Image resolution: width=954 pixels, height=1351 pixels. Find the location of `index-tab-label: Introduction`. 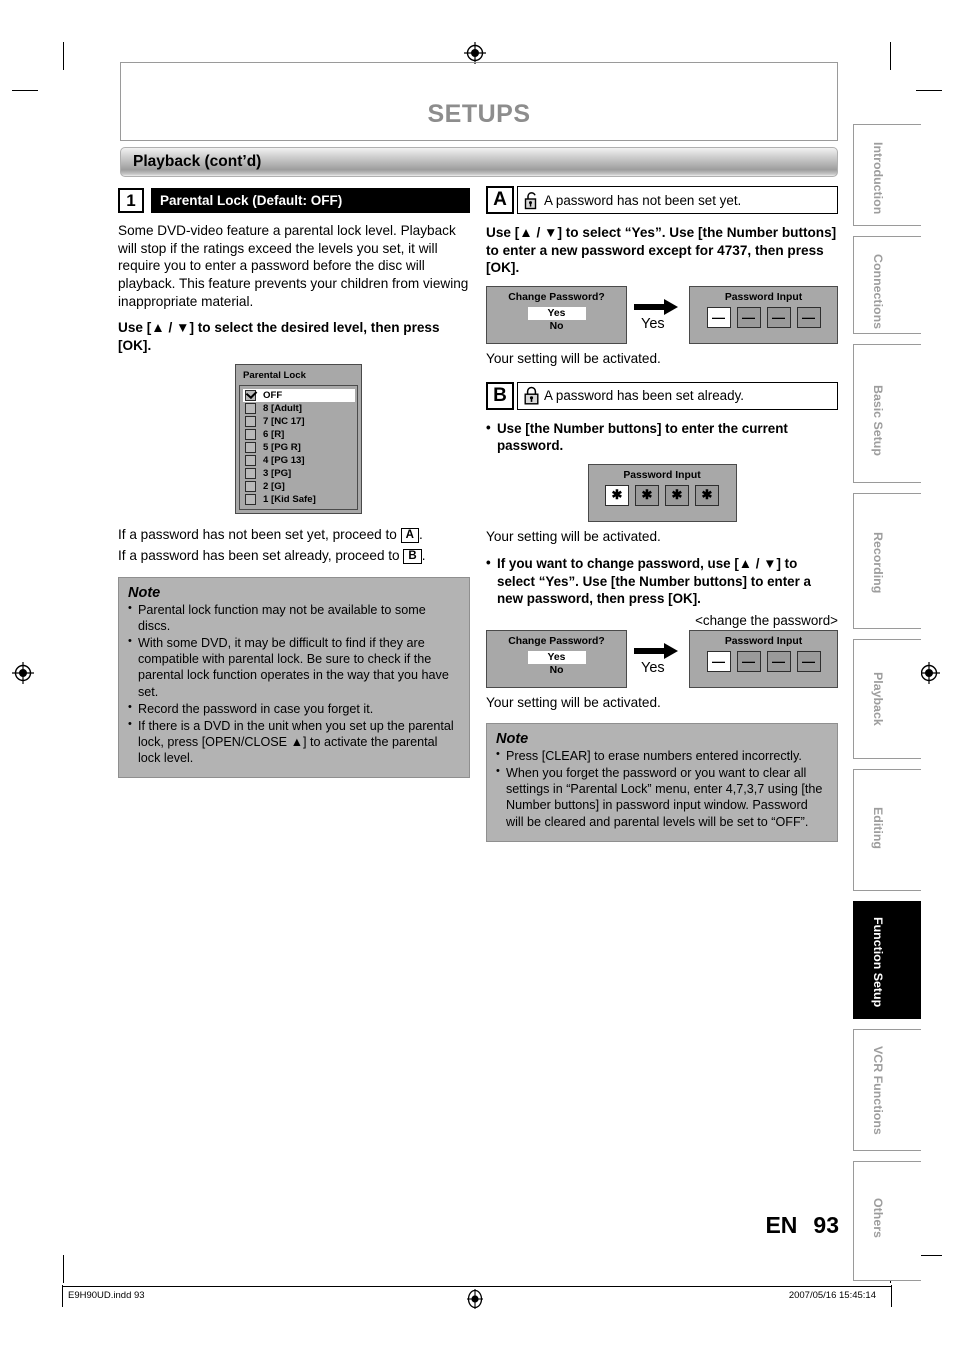

index-tab-label: Introduction is located at coordinates (878, 178).